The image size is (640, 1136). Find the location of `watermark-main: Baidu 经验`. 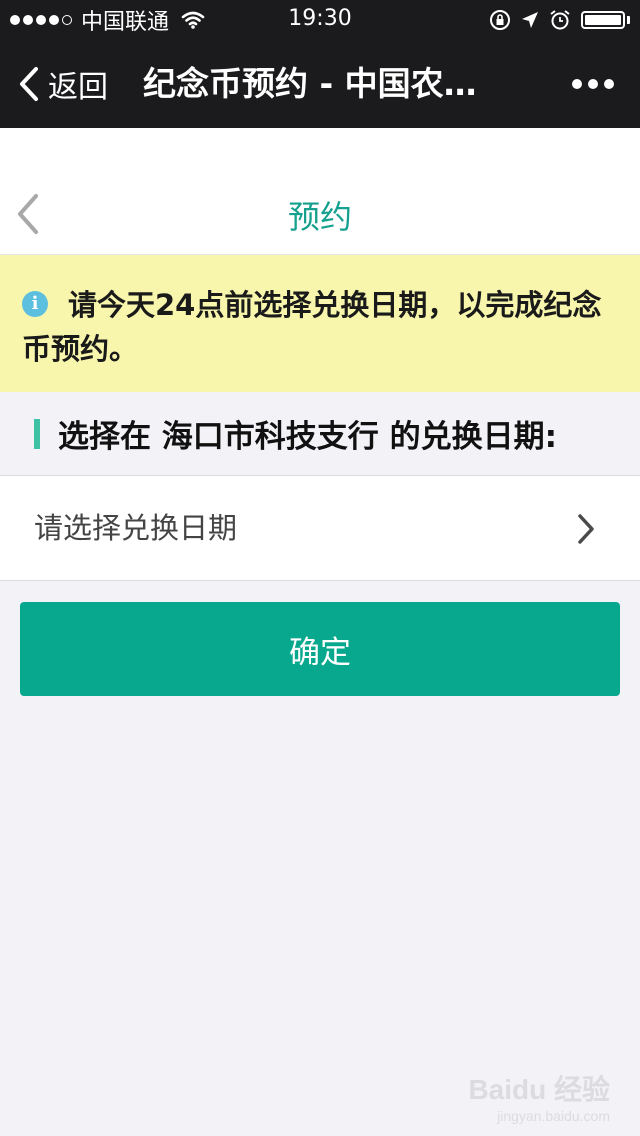

watermark-main: Baidu 经验 is located at coordinates (539, 1089).